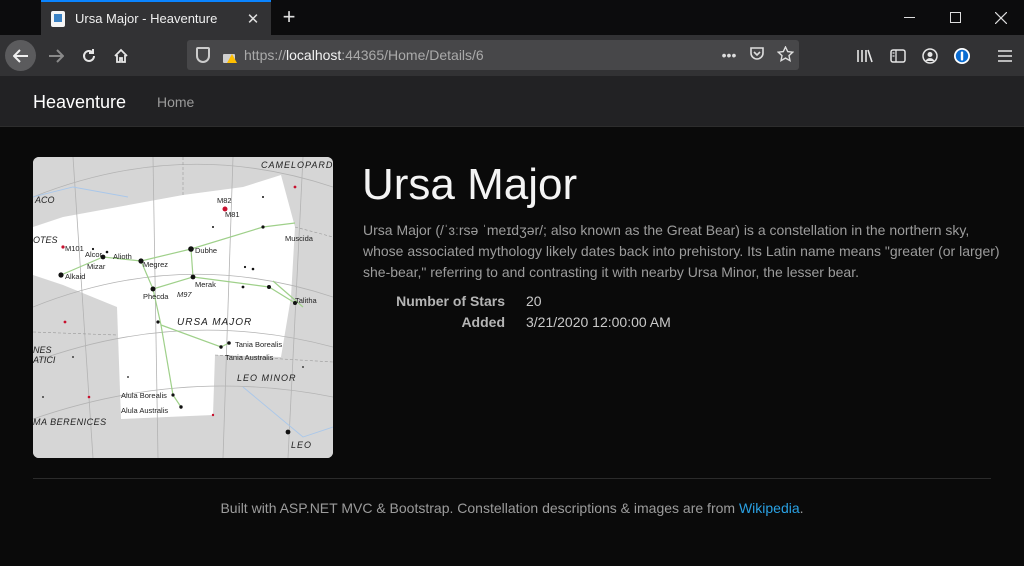  I want to click on chart-star-label: Alcor, so click(94, 254).